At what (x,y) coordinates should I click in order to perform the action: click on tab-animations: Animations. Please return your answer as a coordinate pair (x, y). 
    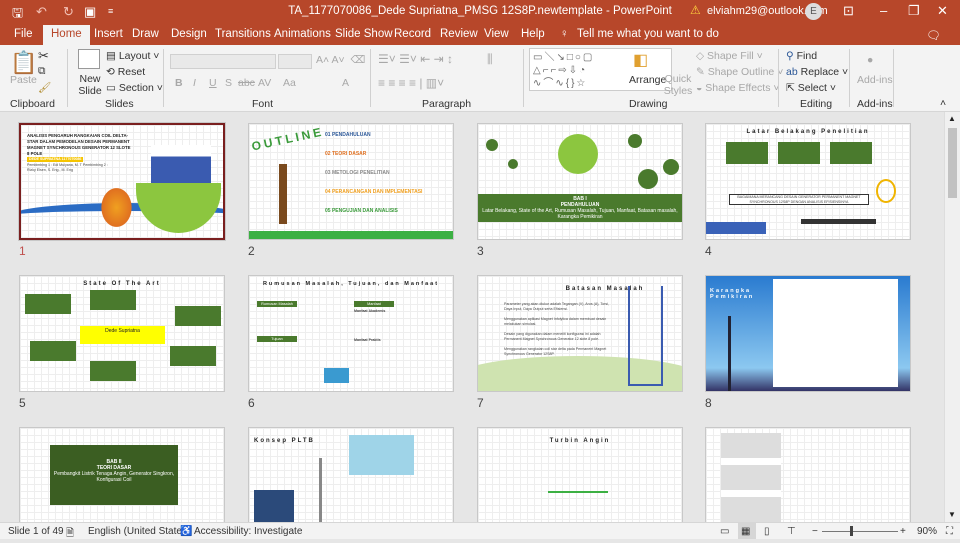
    Looking at the image, I should click on (302, 34).